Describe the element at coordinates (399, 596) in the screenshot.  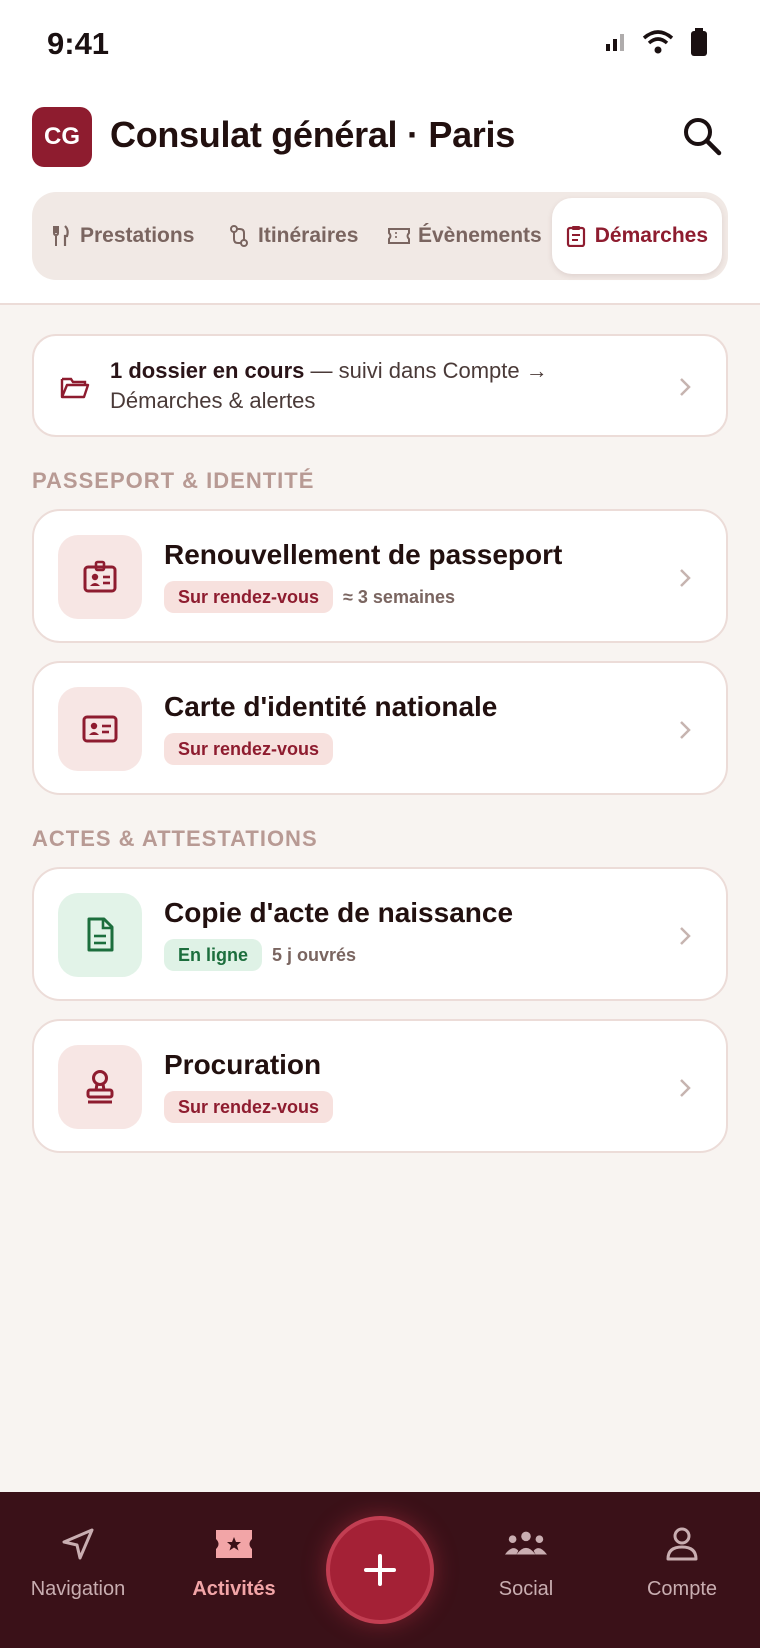
I see `item-duration: ≈ 3 semaines` at that location.